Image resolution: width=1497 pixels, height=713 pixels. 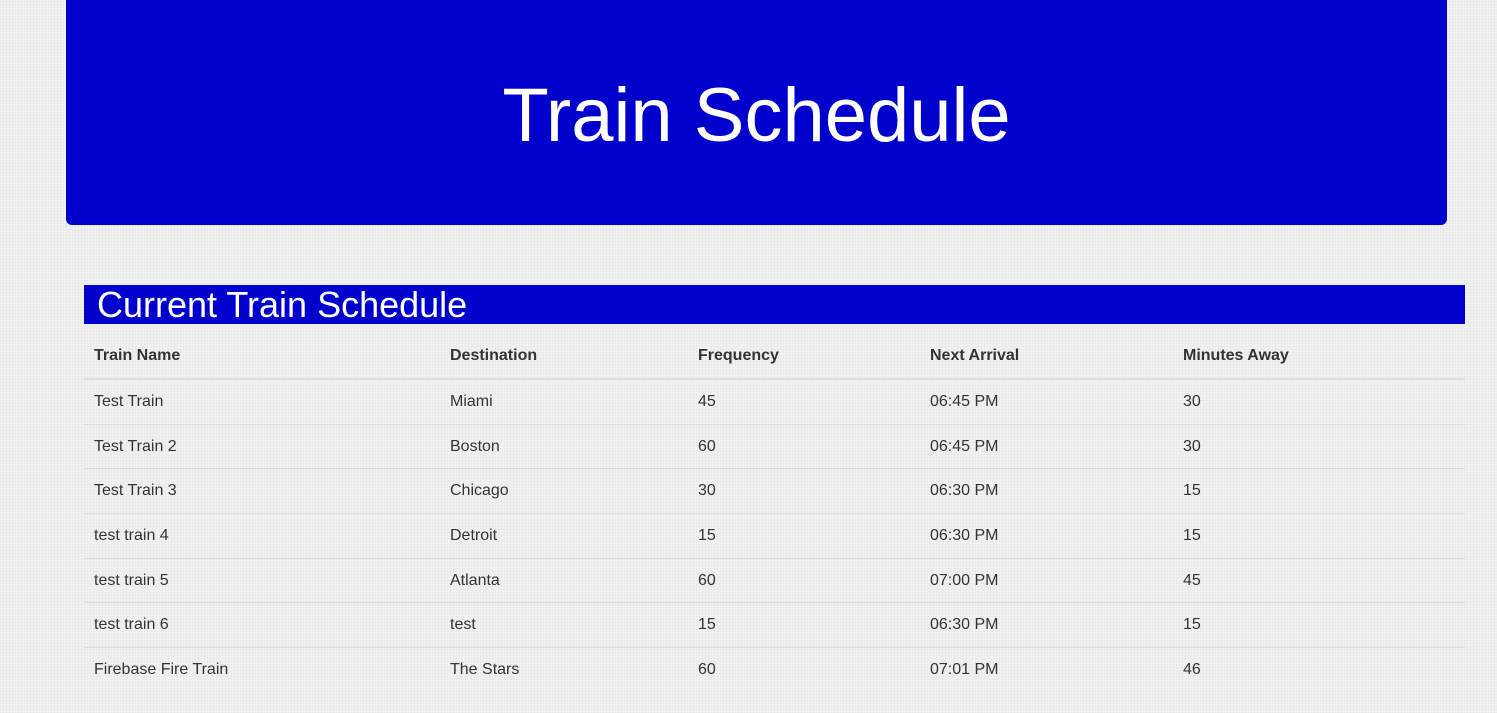 What do you see at coordinates (1192, 669) in the screenshot?
I see `cell-minutes-away: 46` at bounding box center [1192, 669].